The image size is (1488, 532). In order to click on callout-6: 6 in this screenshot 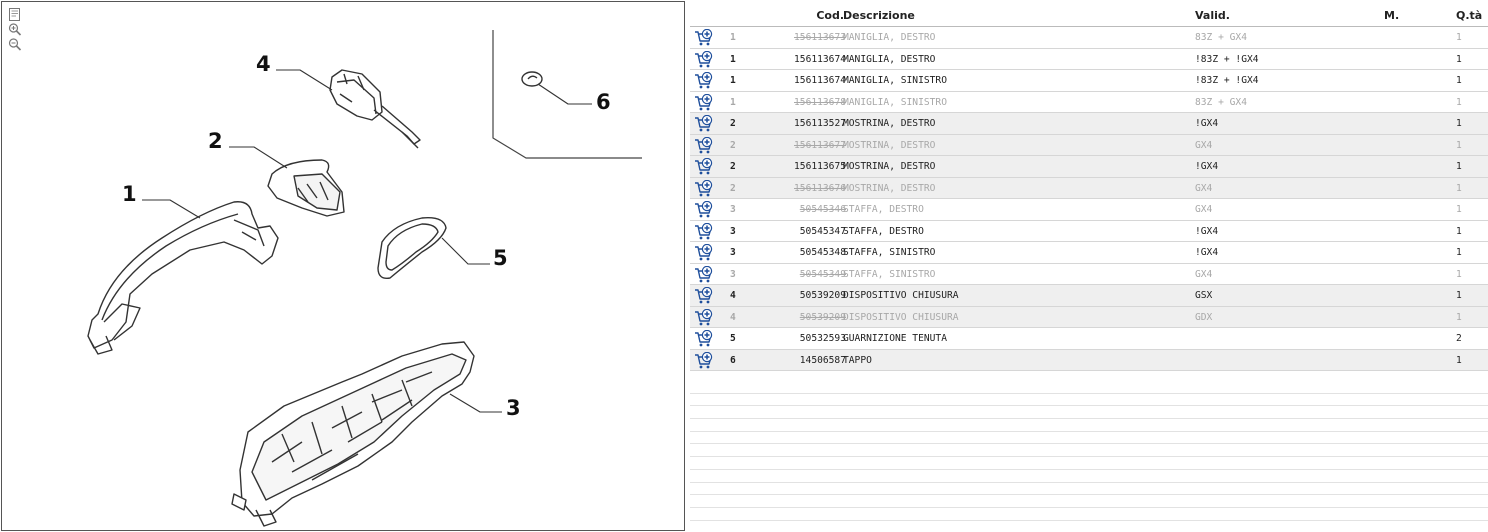, I will do `click(603, 102)`.